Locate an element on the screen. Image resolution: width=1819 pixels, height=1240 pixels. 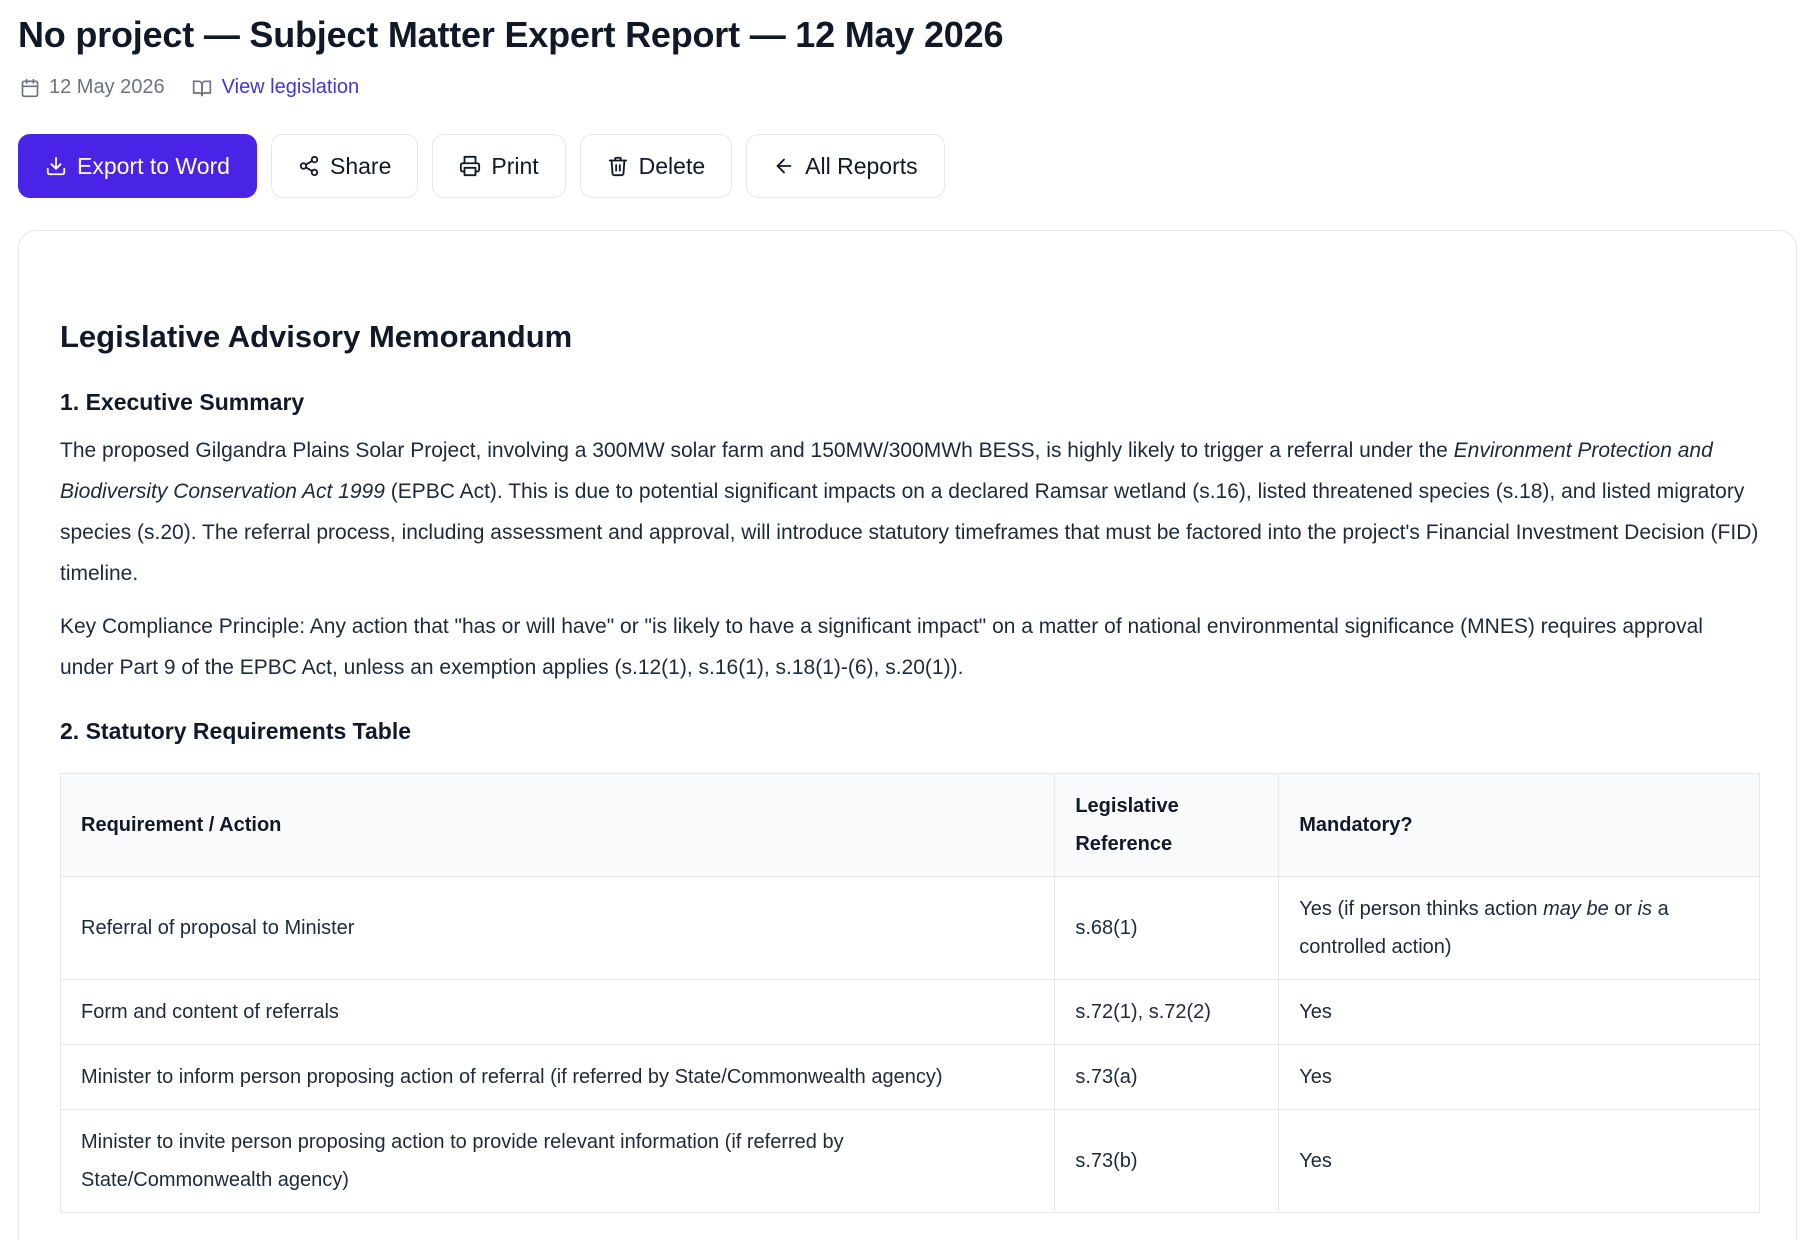
print-label: Print is located at coordinates (515, 165).